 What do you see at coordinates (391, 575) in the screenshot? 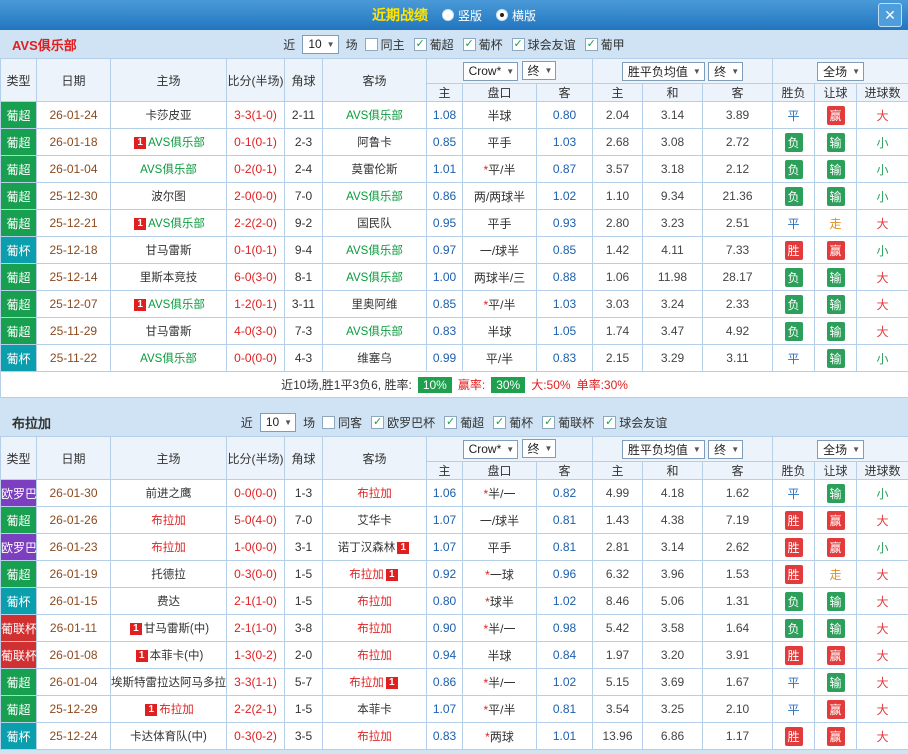
I see `red-1-badge: 1` at bounding box center [391, 575].